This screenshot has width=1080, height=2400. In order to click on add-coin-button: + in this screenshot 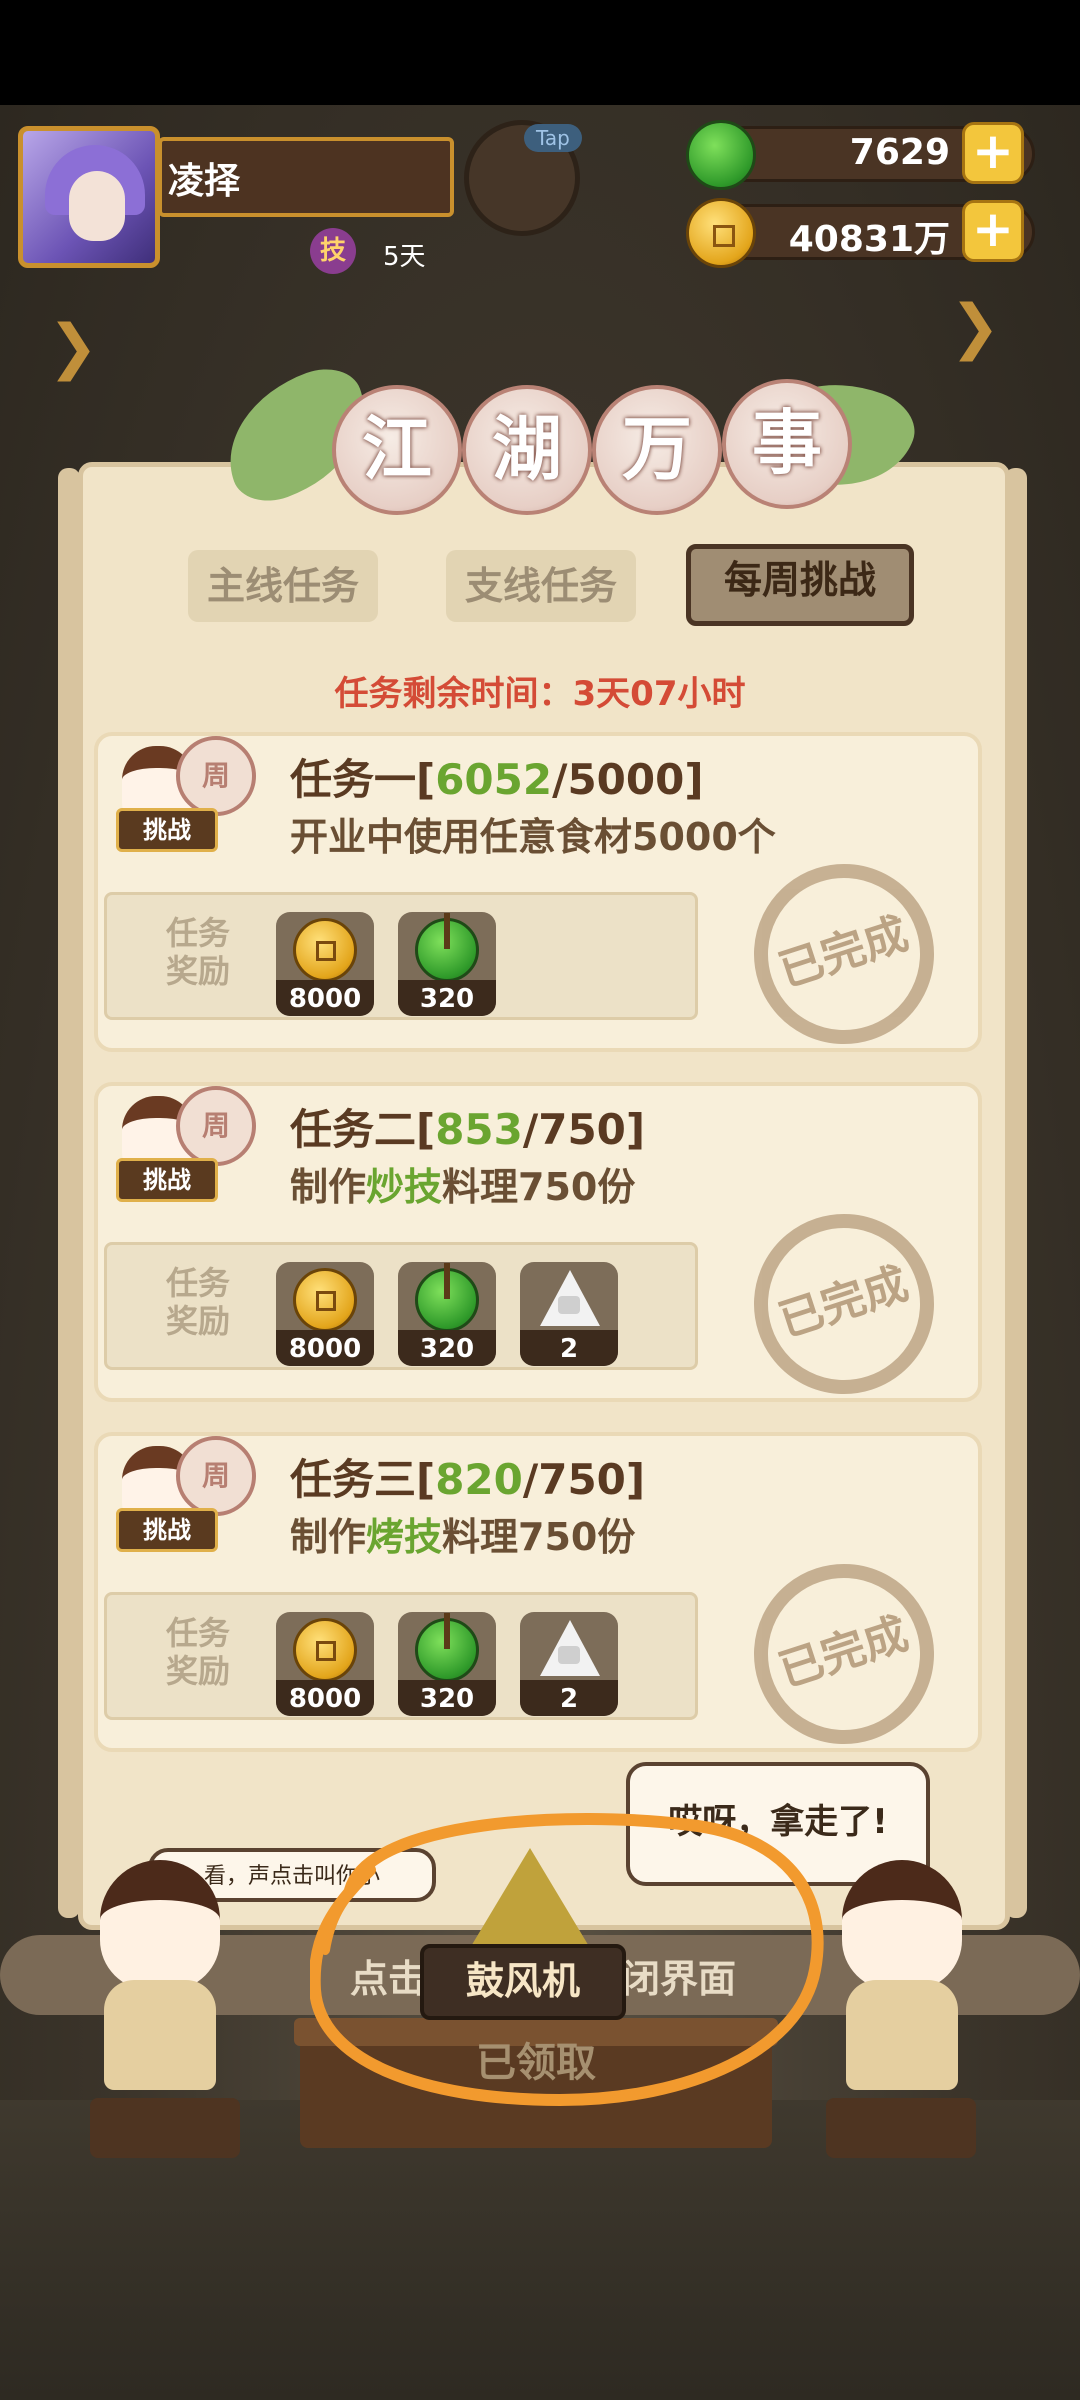, I will do `click(993, 231)`.